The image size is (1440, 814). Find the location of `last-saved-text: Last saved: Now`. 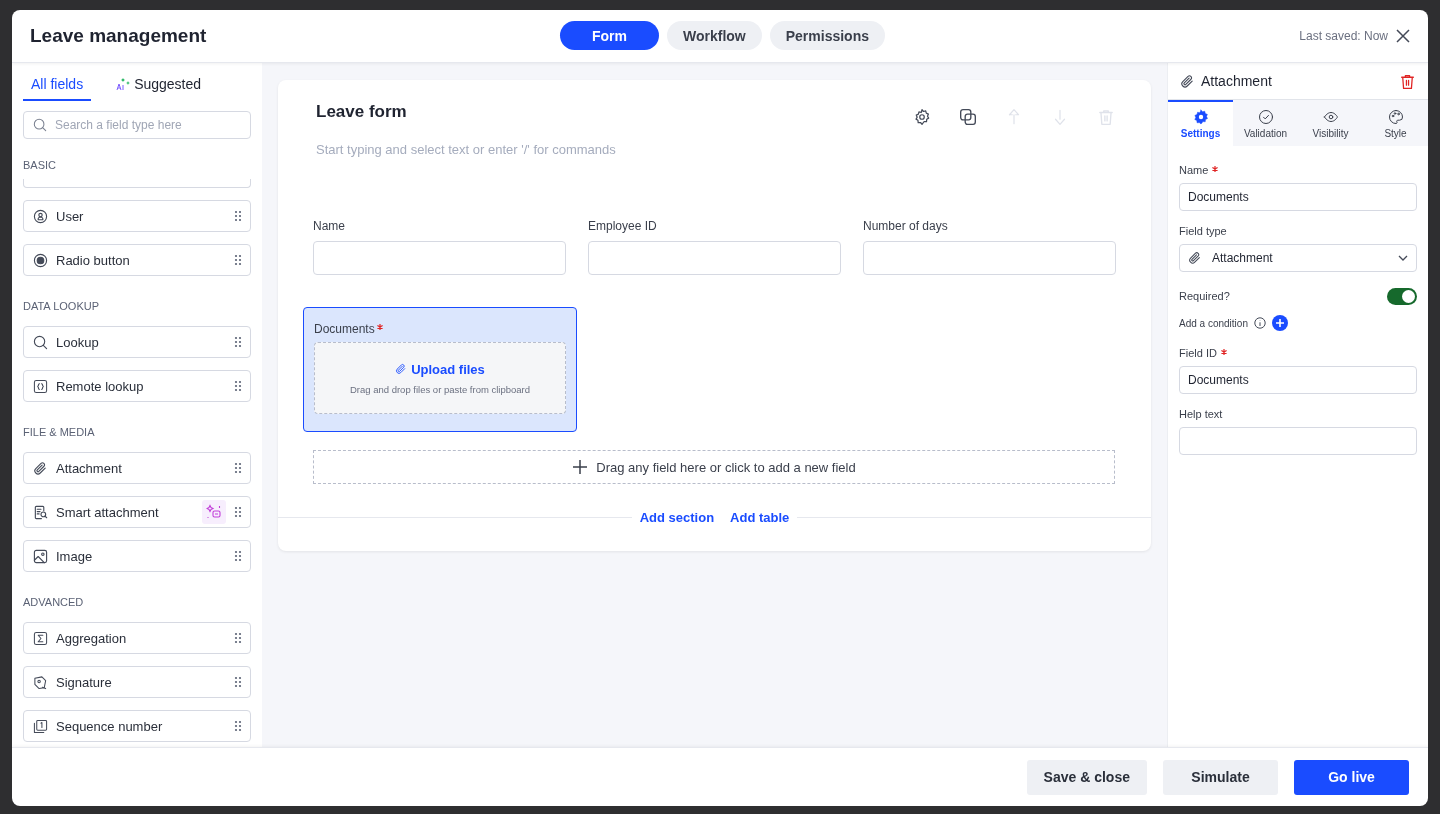

last-saved-text: Last saved: Now is located at coordinates (1343, 36).